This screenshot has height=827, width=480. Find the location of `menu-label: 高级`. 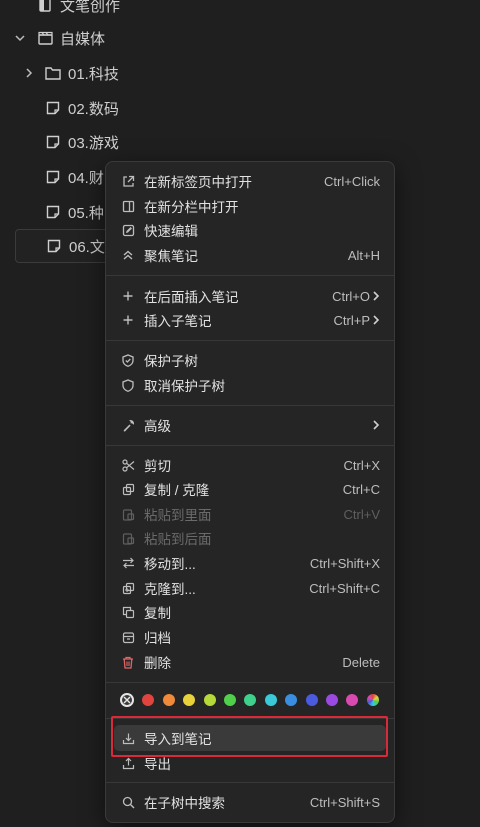

menu-label: 高级 is located at coordinates (157, 426).